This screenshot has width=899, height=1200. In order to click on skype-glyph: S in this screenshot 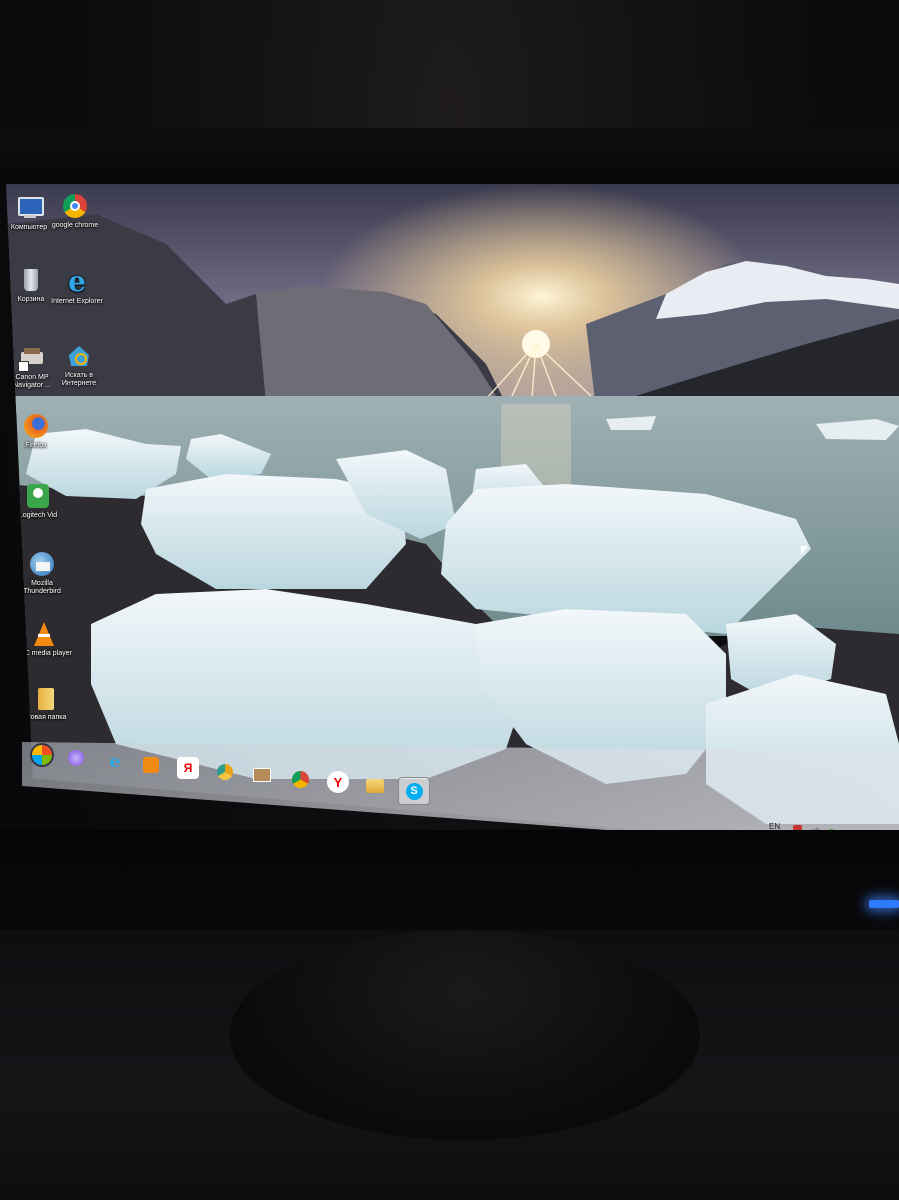, I will do `click(414, 791)`.